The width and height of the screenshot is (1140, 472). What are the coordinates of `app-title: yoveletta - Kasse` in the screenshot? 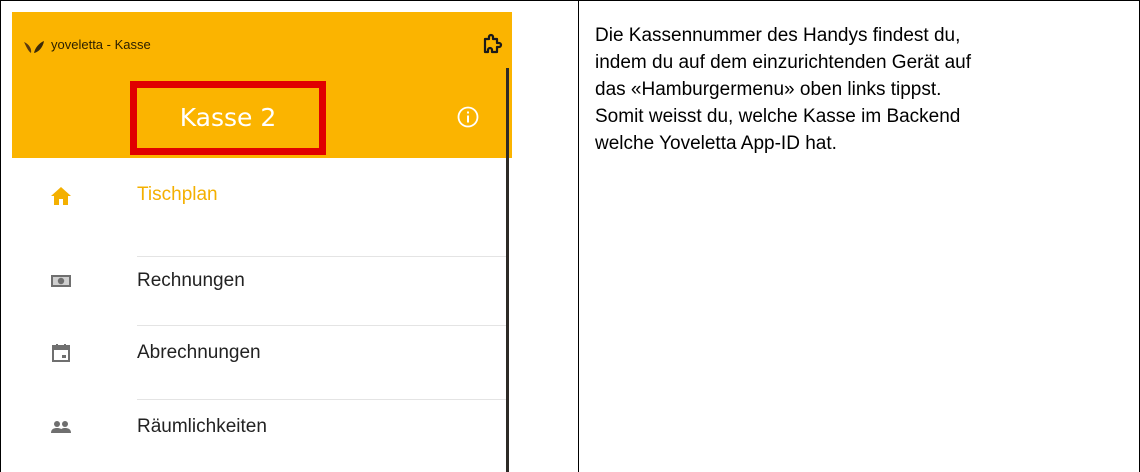 It's located at (101, 44).